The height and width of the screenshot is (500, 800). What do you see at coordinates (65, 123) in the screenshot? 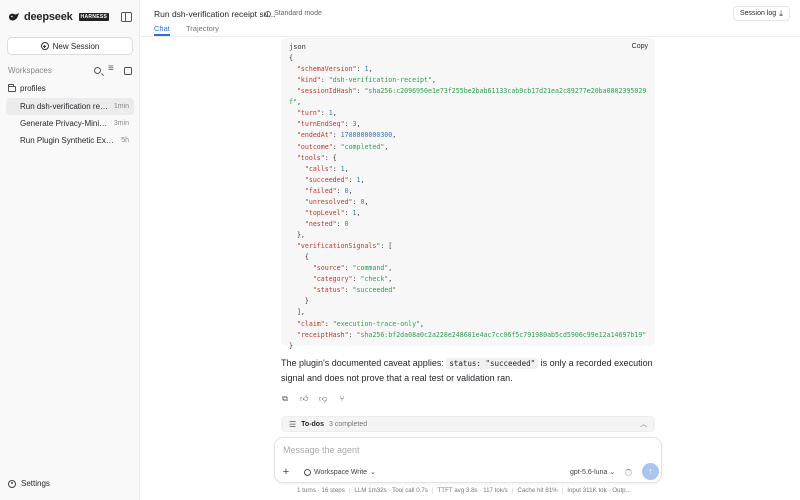
I see `session-title: Generate Privacy-Minimal Receipt` at bounding box center [65, 123].